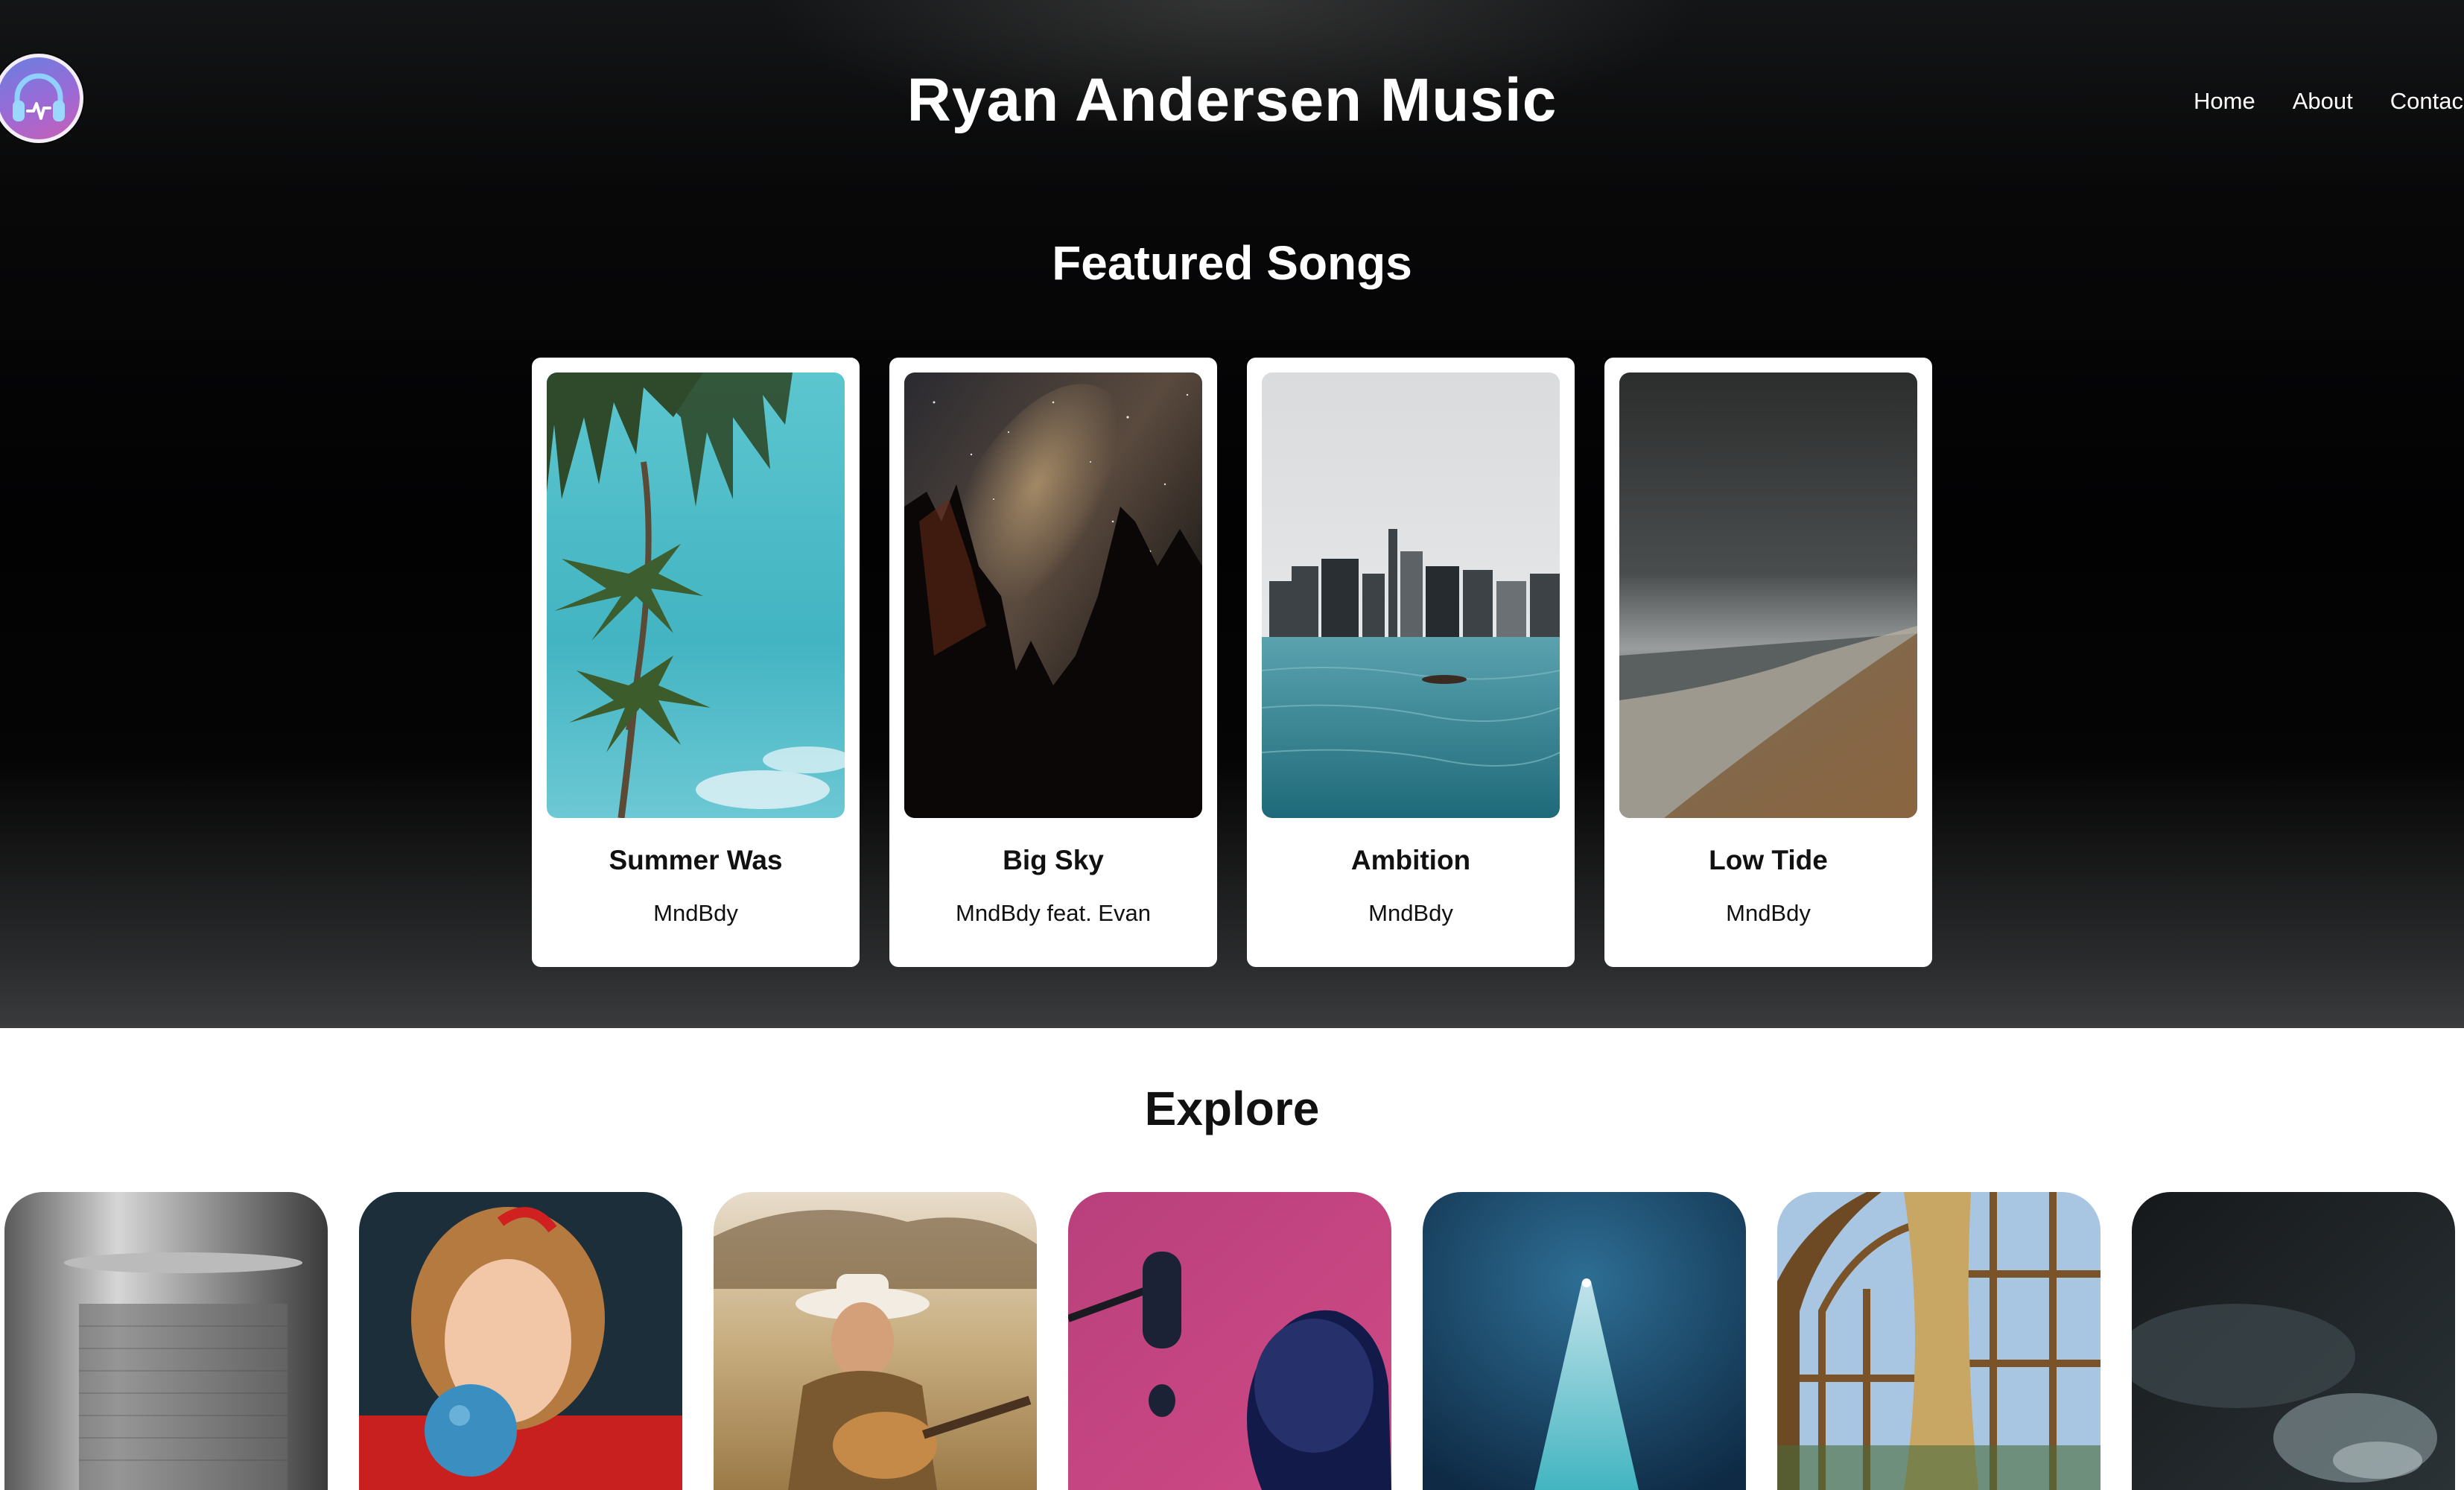 This screenshot has width=2464, height=1490. I want to click on nav-home-link: Home, so click(2224, 101).